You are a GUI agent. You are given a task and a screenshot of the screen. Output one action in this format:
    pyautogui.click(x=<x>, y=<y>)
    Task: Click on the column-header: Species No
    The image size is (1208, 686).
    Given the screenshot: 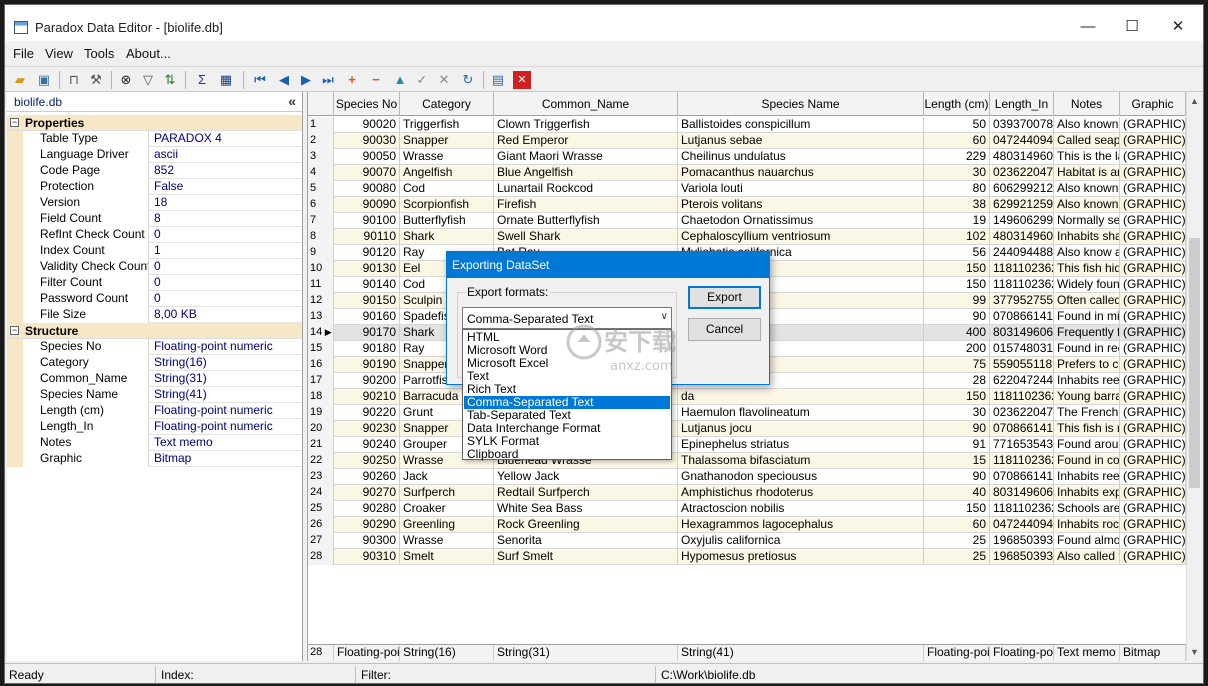 What is the action you would take?
    pyautogui.click(x=367, y=104)
    